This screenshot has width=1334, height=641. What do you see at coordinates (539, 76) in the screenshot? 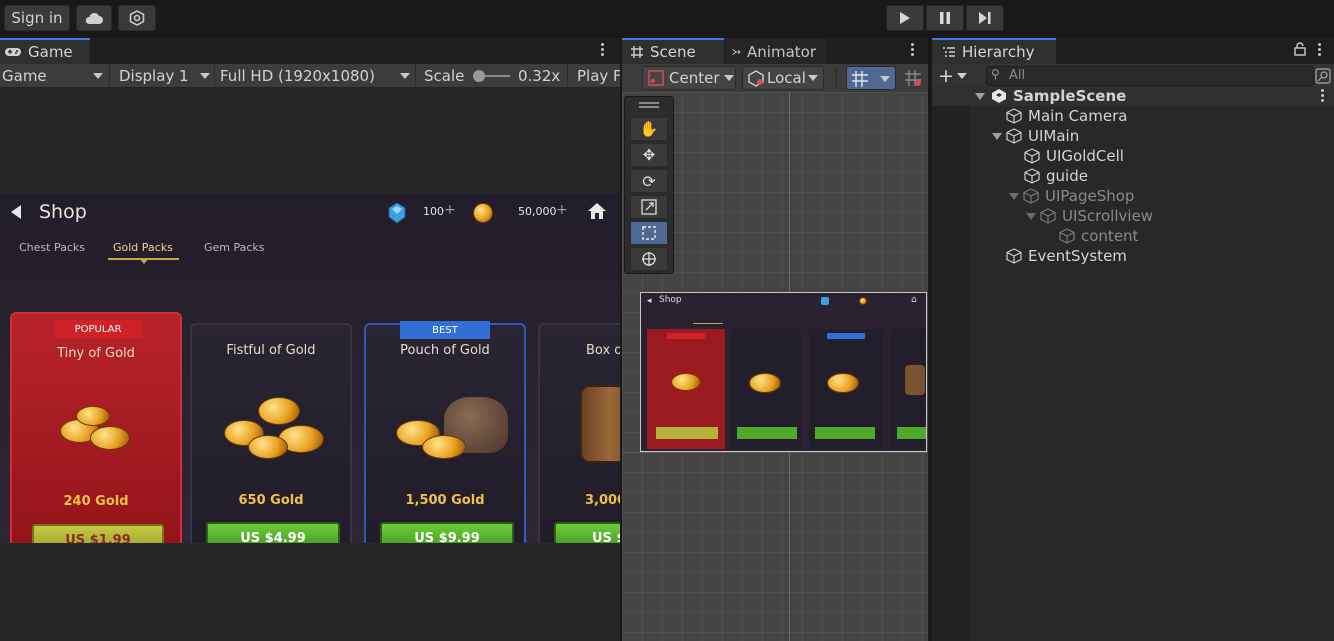
I see `scale-value: 0.32x` at bounding box center [539, 76].